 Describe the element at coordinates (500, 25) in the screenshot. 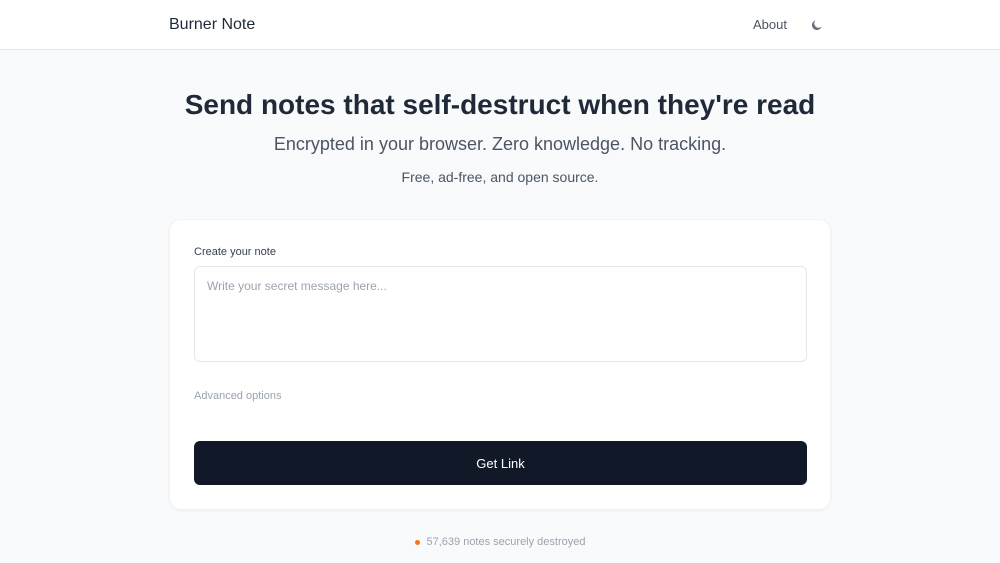

I see `top-navbar: Burner Note About` at that location.